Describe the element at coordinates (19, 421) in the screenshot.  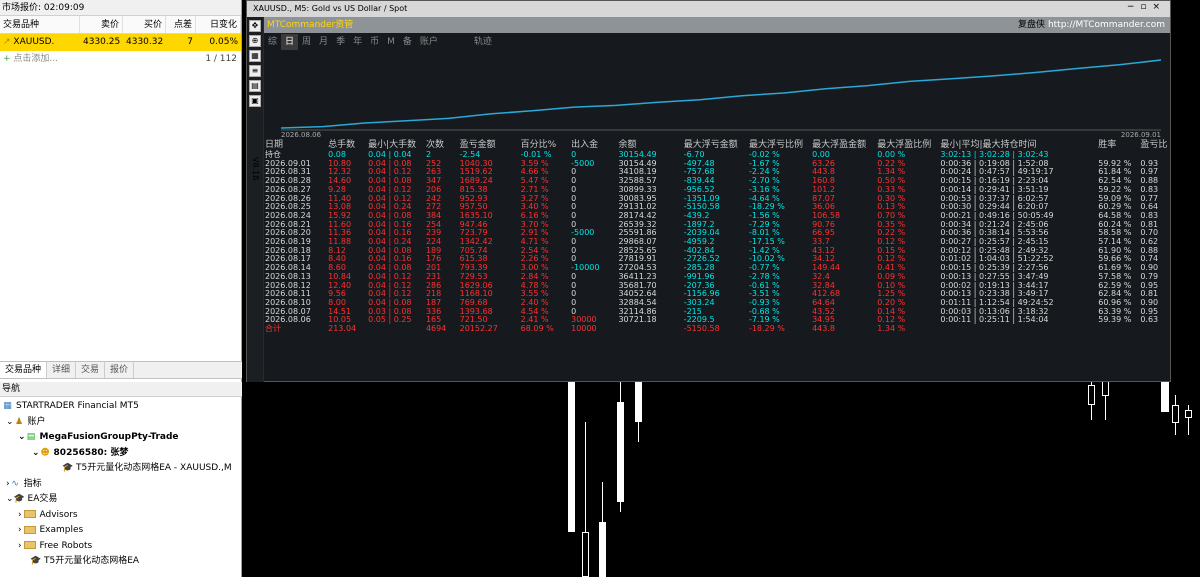
I see `accounts-icon: ♟` at that location.